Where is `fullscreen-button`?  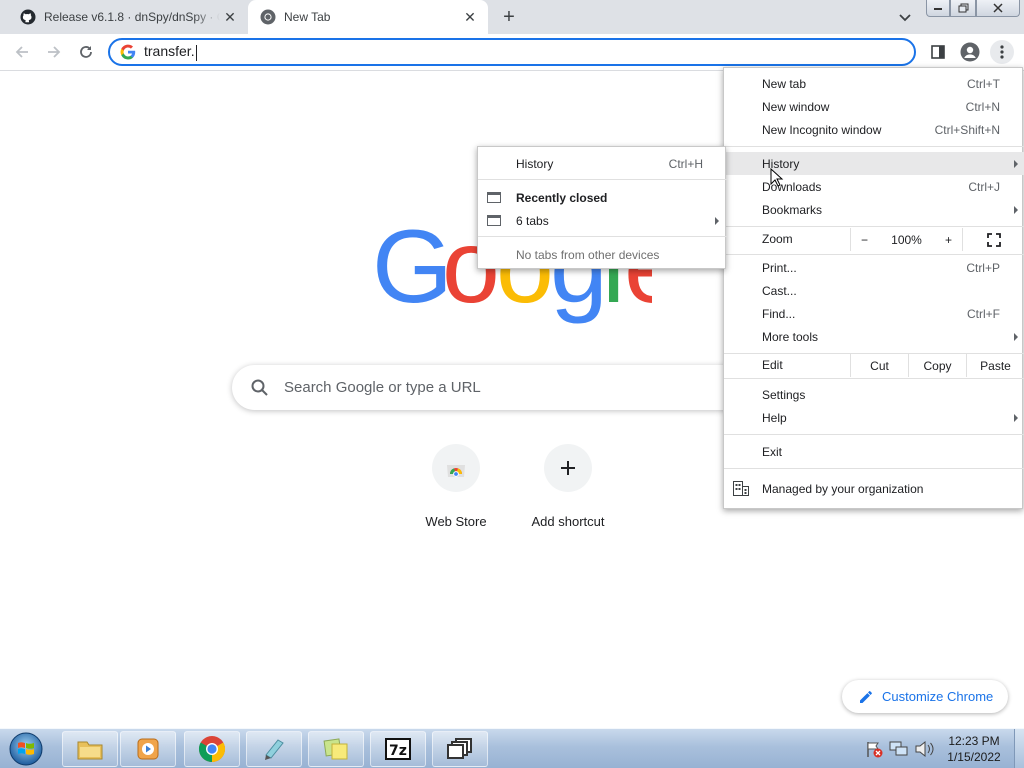
fullscreen-button is located at coordinates (993, 239).